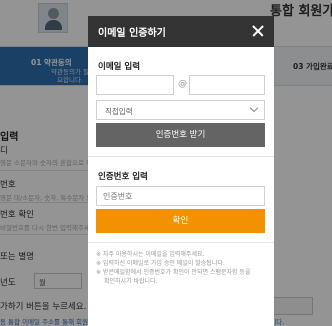  Describe the element at coordinates (135, 85) in the screenshot. I see `email-local-input` at that location.